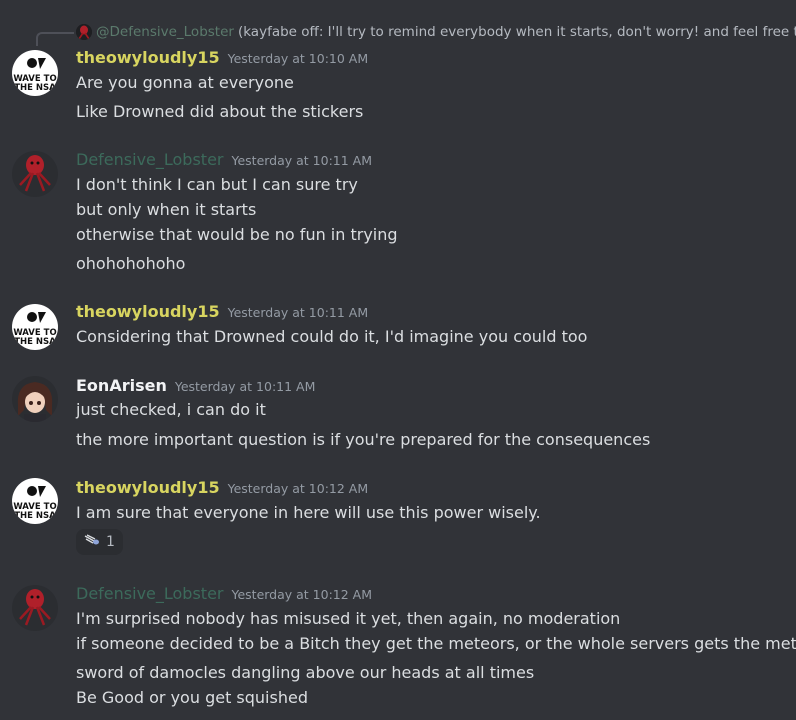 The image size is (796, 720). I want to click on message-header: theowyloudly15 Yesterday at 10:10 AM, so click(222, 59).